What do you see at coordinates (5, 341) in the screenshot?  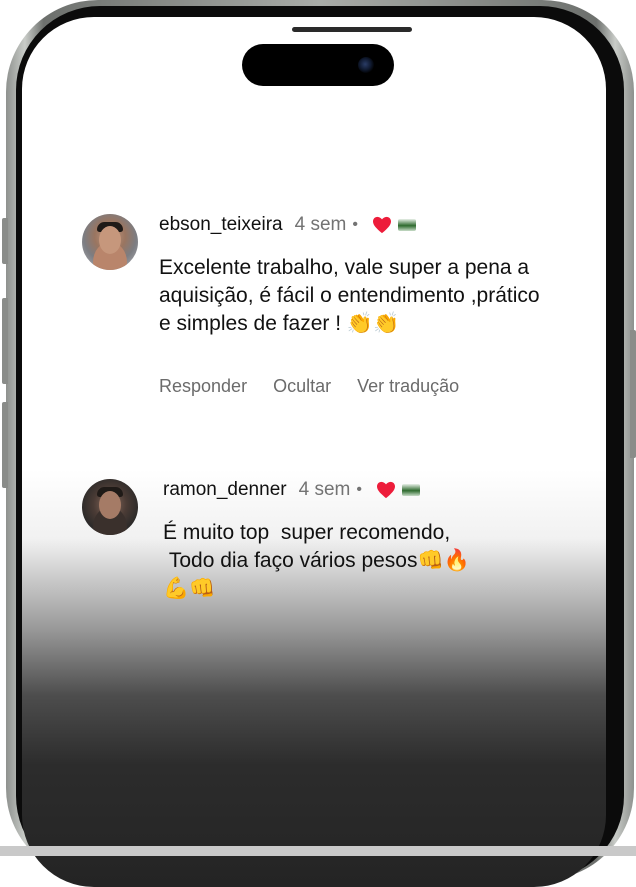 I see `volume-up-button` at bounding box center [5, 341].